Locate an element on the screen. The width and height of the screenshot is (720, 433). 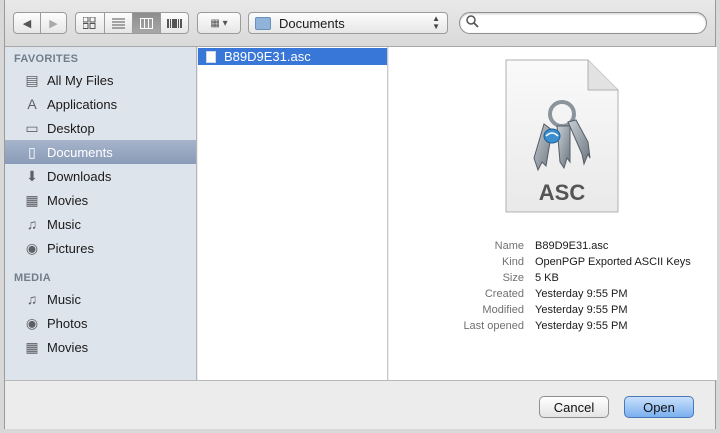
info-row-created: Created Yesterday 9:55 PM is located at coordinates (553, 296).